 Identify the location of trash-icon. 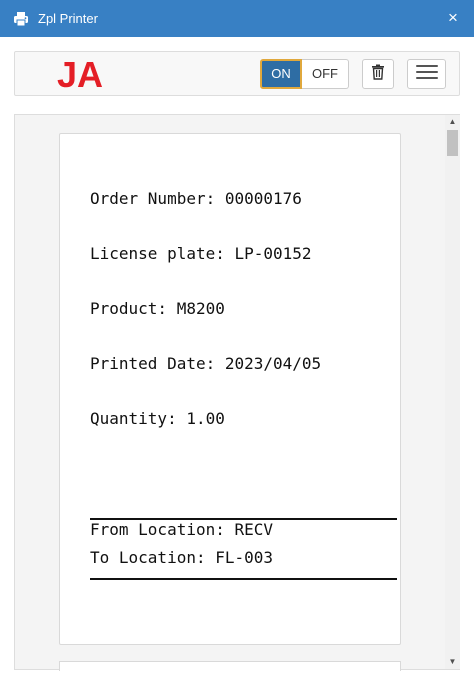
(378, 74).